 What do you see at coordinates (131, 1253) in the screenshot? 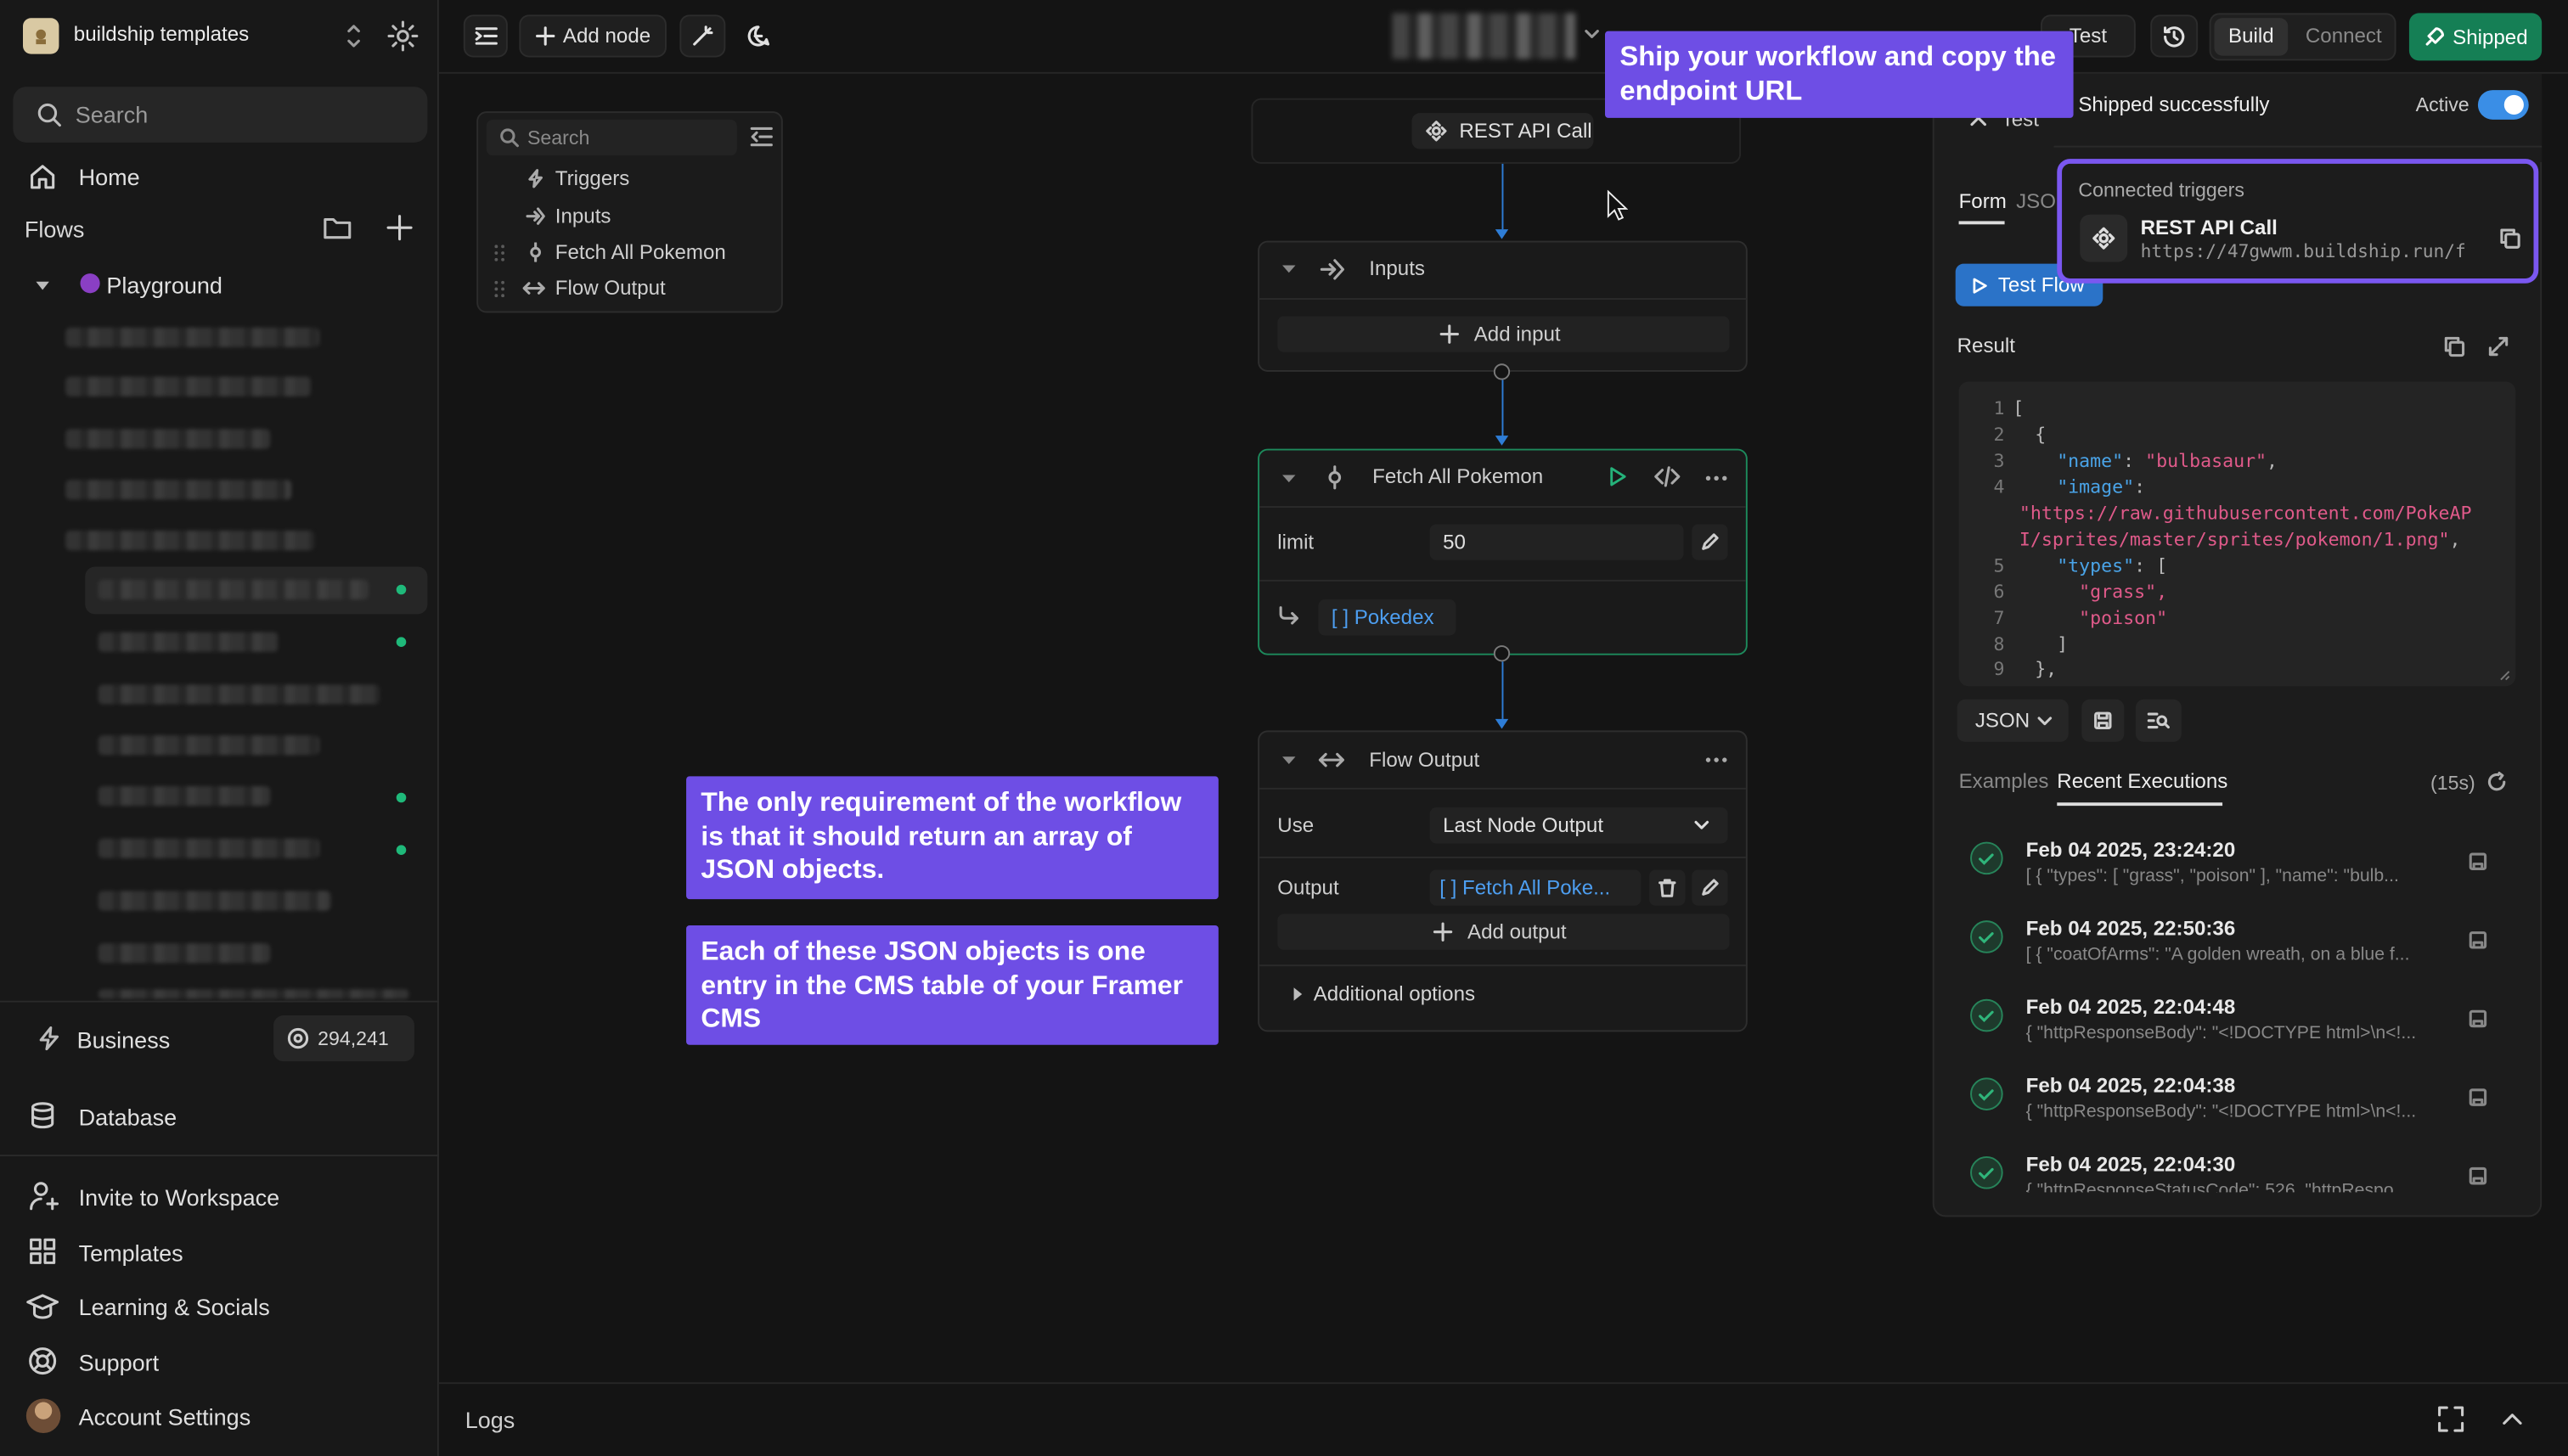
I see `nav-templates: Templates` at bounding box center [131, 1253].